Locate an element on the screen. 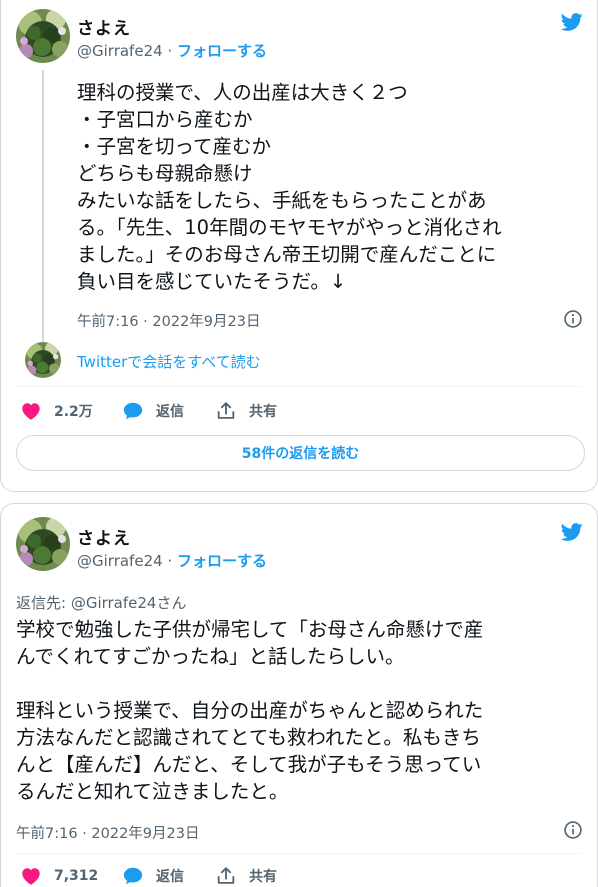 The height and width of the screenshot is (887, 598). thread-avatar is located at coordinates (43, 360).